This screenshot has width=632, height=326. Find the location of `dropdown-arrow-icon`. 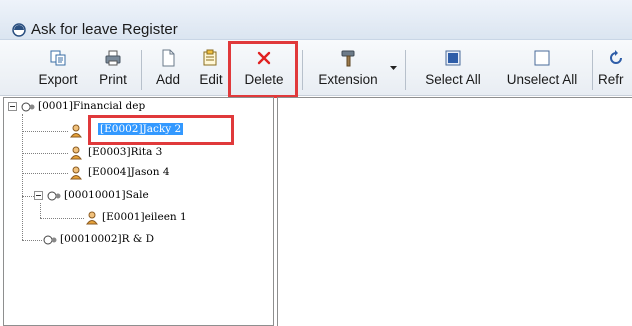

dropdown-arrow-icon is located at coordinates (393, 68).